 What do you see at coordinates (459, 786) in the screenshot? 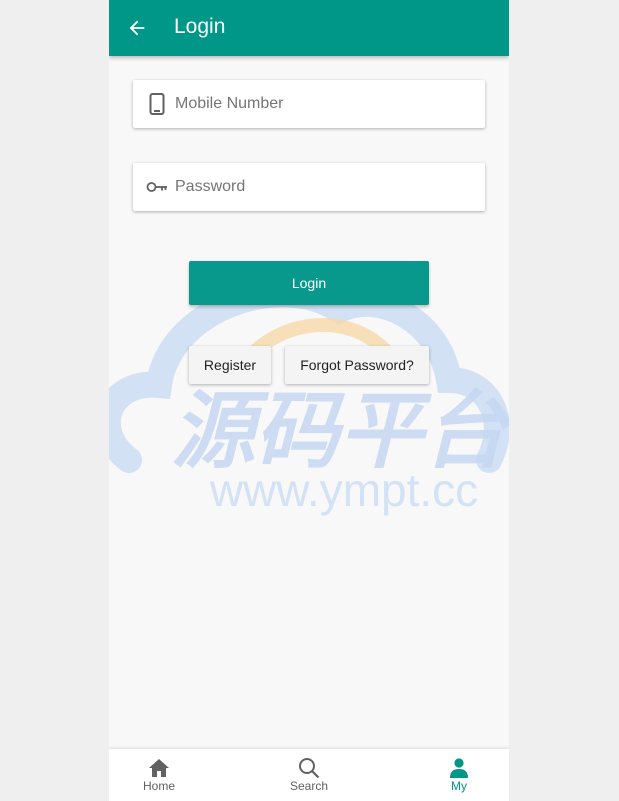
I see `nav-label-my: My` at bounding box center [459, 786].